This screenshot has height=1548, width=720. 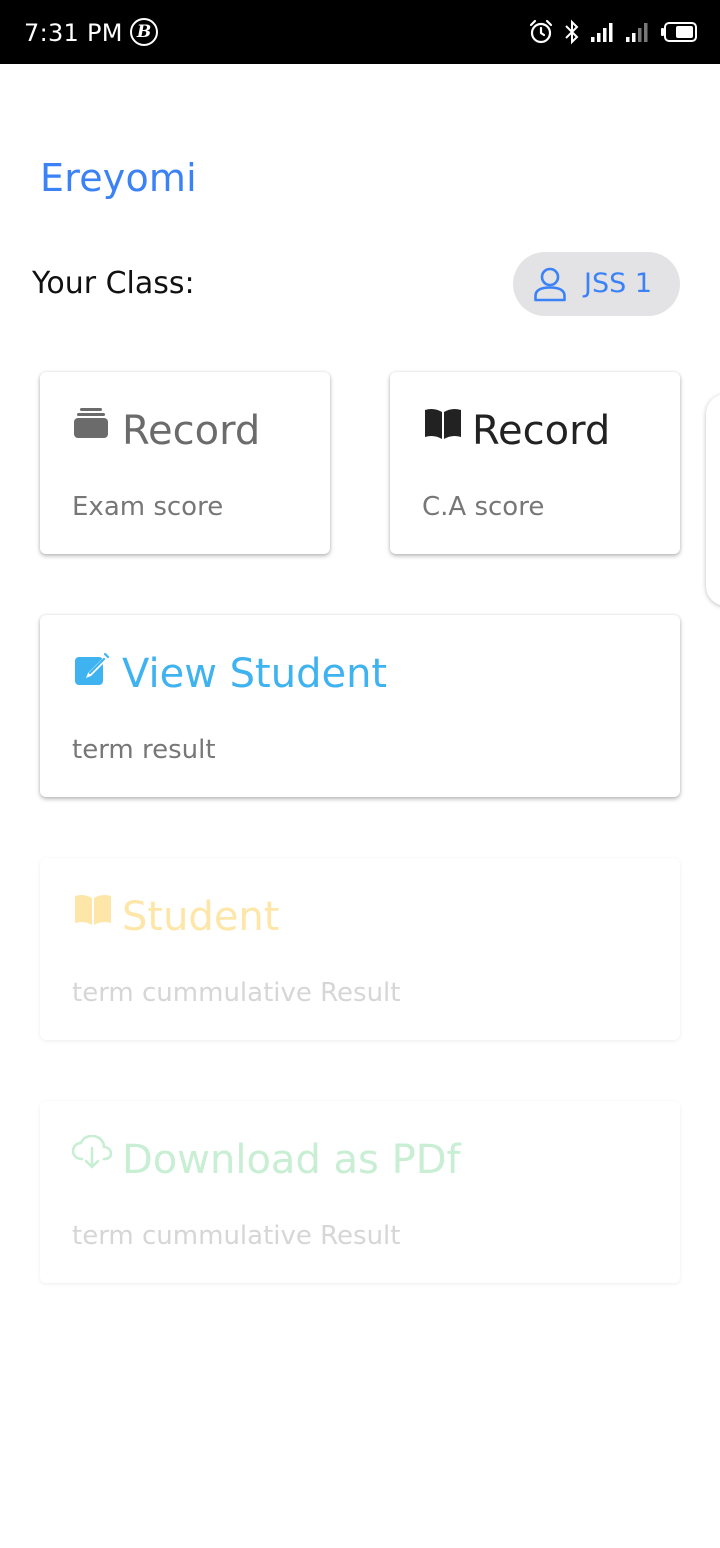 I want to click on person-icon, so click(x=550, y=286).